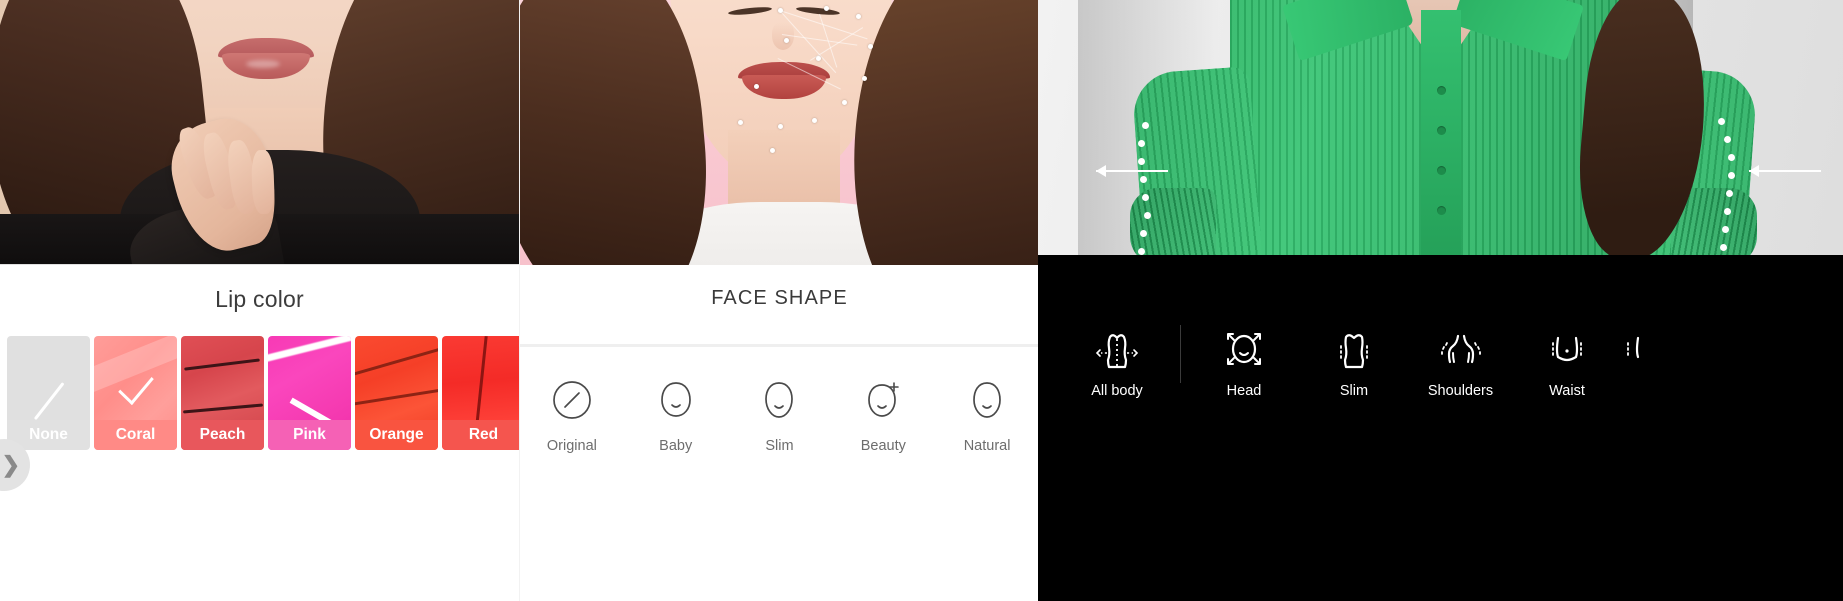 The image size is (1843, 601). I want to click on face-option-slim-label: Slim, so click(779, 446).